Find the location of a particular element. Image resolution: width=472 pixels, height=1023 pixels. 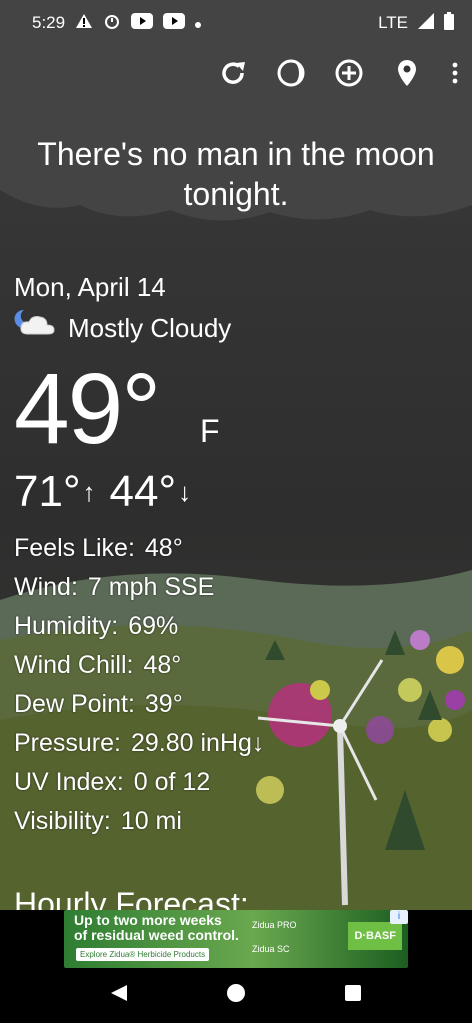

detail-feels-like: Feels Like: 48° is located at coordinates (98, 548).